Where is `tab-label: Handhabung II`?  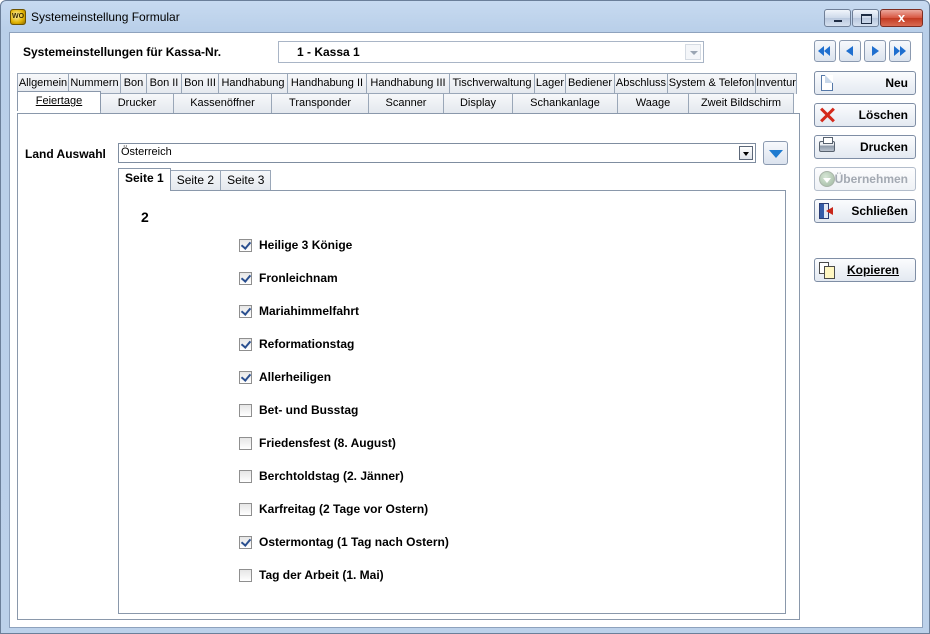 tab-label: Handhabung II is located at coordinates (327, 83).